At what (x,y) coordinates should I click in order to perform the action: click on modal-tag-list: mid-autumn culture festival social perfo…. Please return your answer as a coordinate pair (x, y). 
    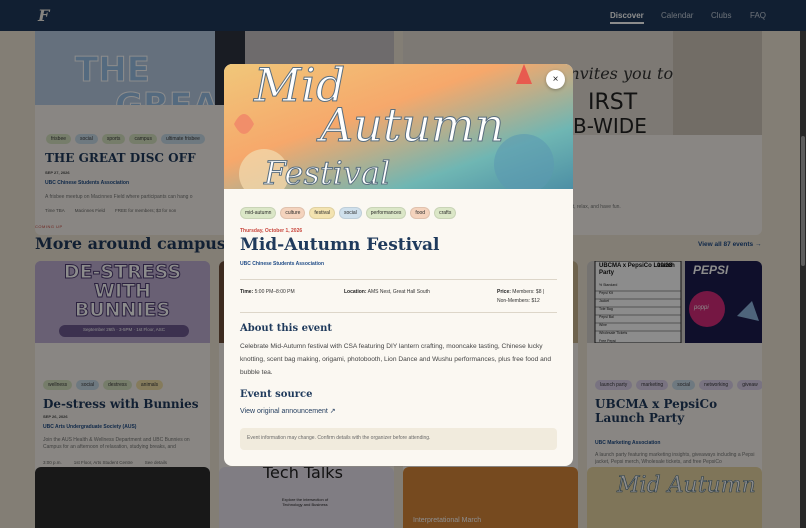
    Looking at the image, I should click on (348, 213).